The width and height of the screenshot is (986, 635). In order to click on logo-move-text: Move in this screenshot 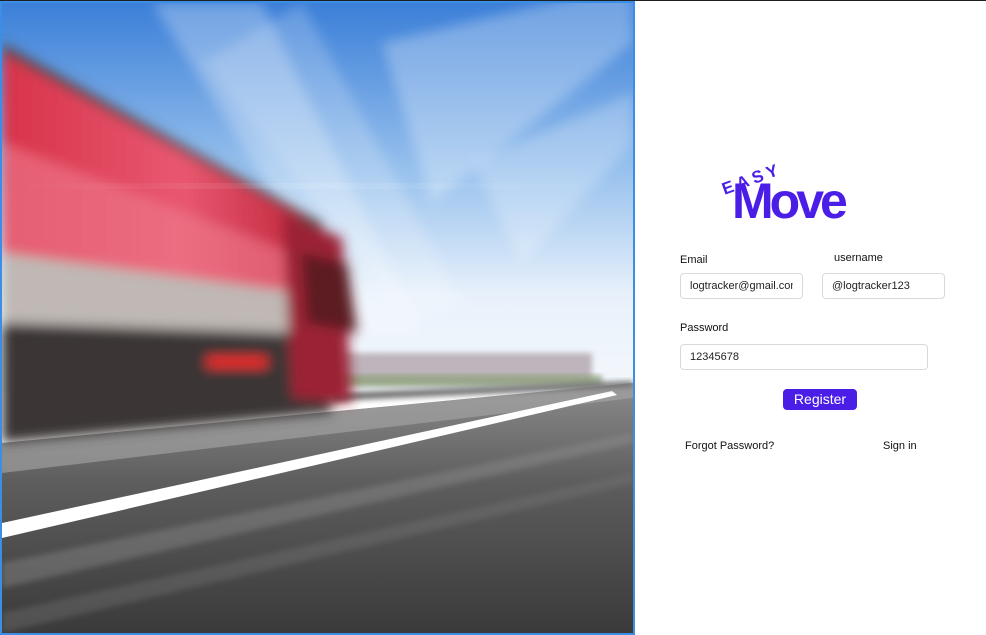, I will do `click(789, 198)`.